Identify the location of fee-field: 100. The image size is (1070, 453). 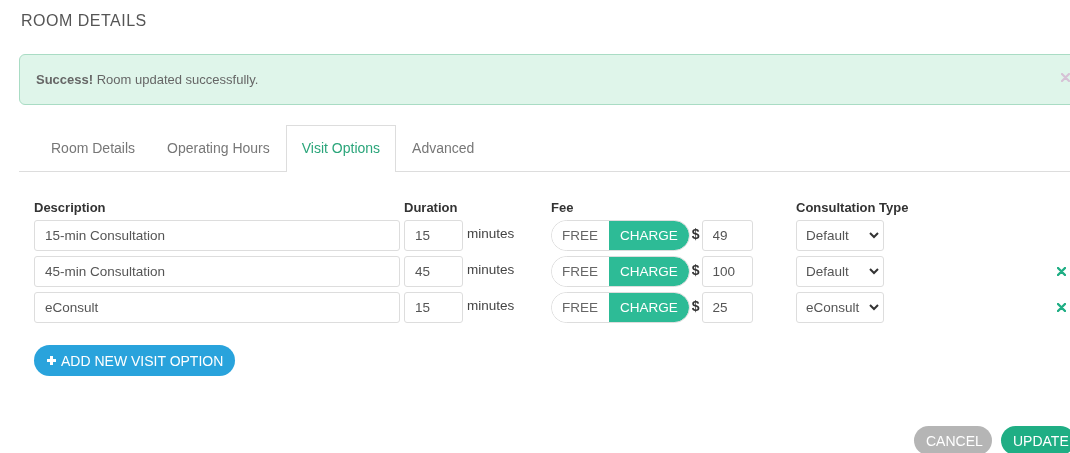
(727, 271).